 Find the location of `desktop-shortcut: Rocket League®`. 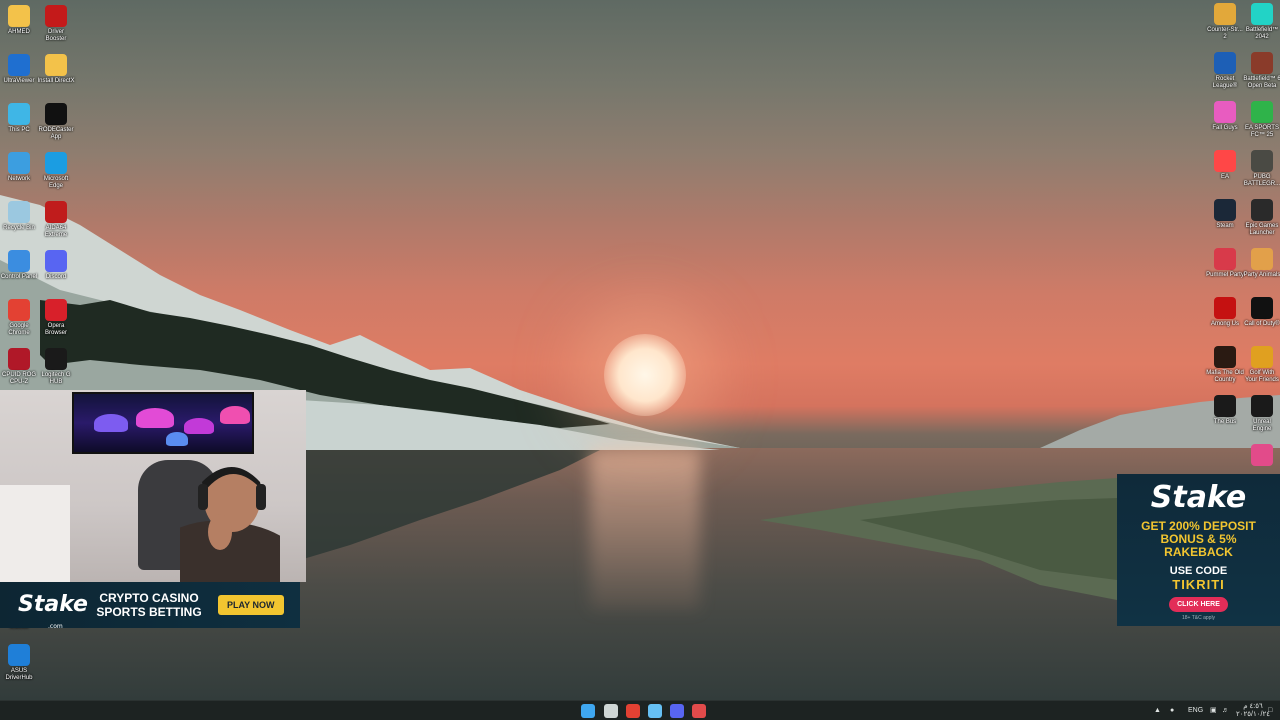

desktop-shortcut: Rocket League® is located at coordinates (1225, 71).